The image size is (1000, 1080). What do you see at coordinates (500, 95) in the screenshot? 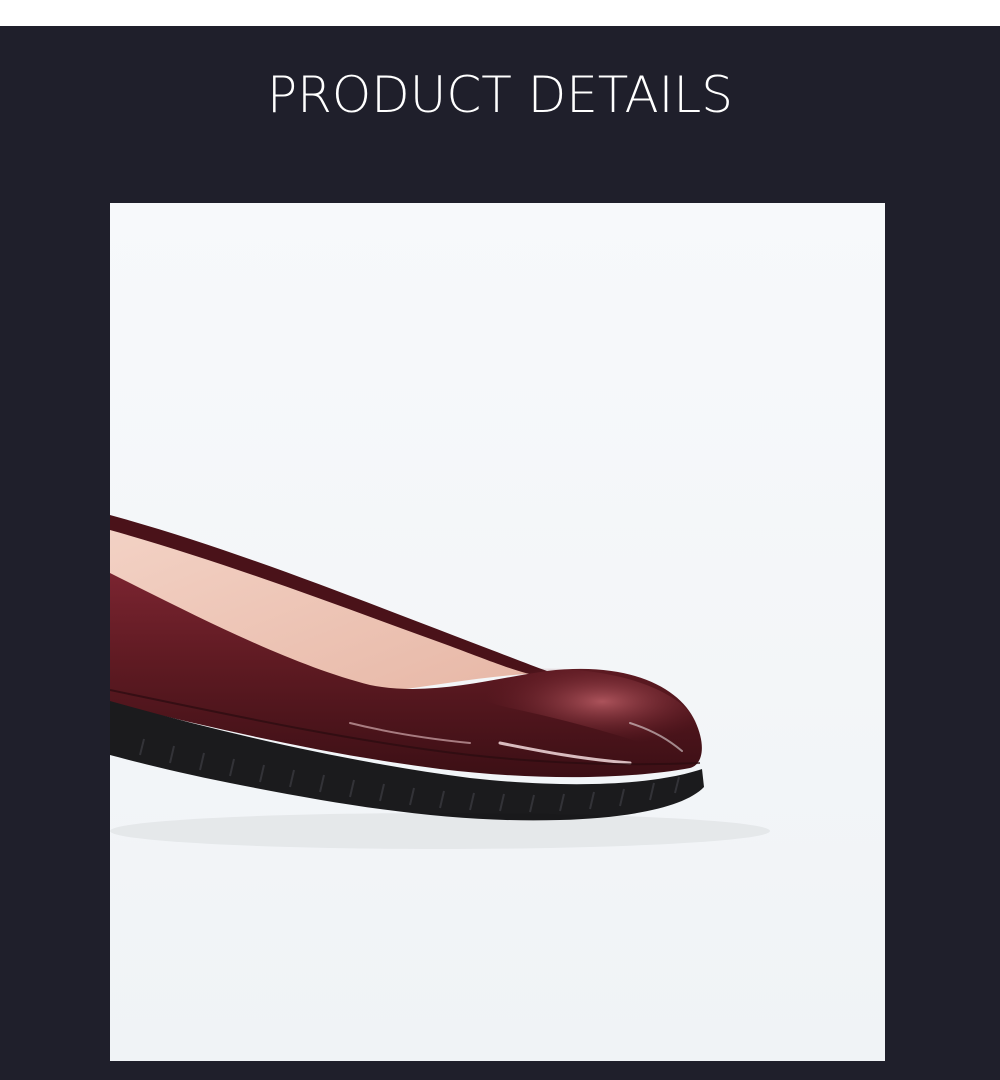
I see `section-title: PRODUCT DETAILS` at bounding box center [500, 95].